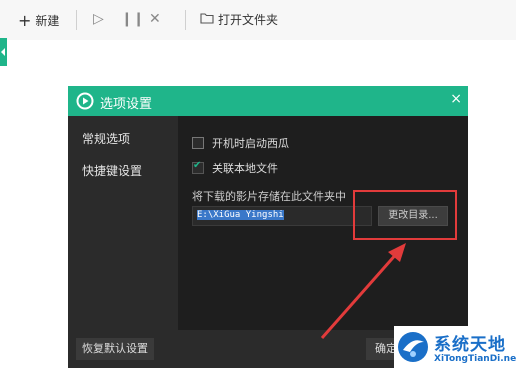 The width and height of the screenshot is (516, 374). I want to click on startup-checkbox, so click(198, 143).